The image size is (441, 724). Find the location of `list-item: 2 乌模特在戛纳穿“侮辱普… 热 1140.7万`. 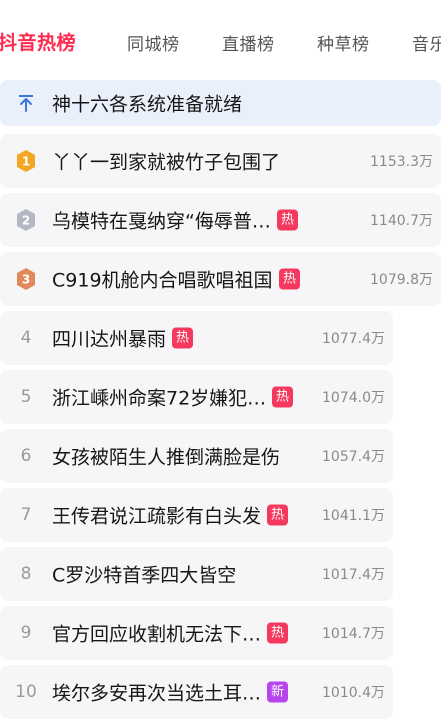

list-item: 2 乌模特在戛纳穿“侮辱普… 热 1140.7万 is located at coordinates (220, 220).